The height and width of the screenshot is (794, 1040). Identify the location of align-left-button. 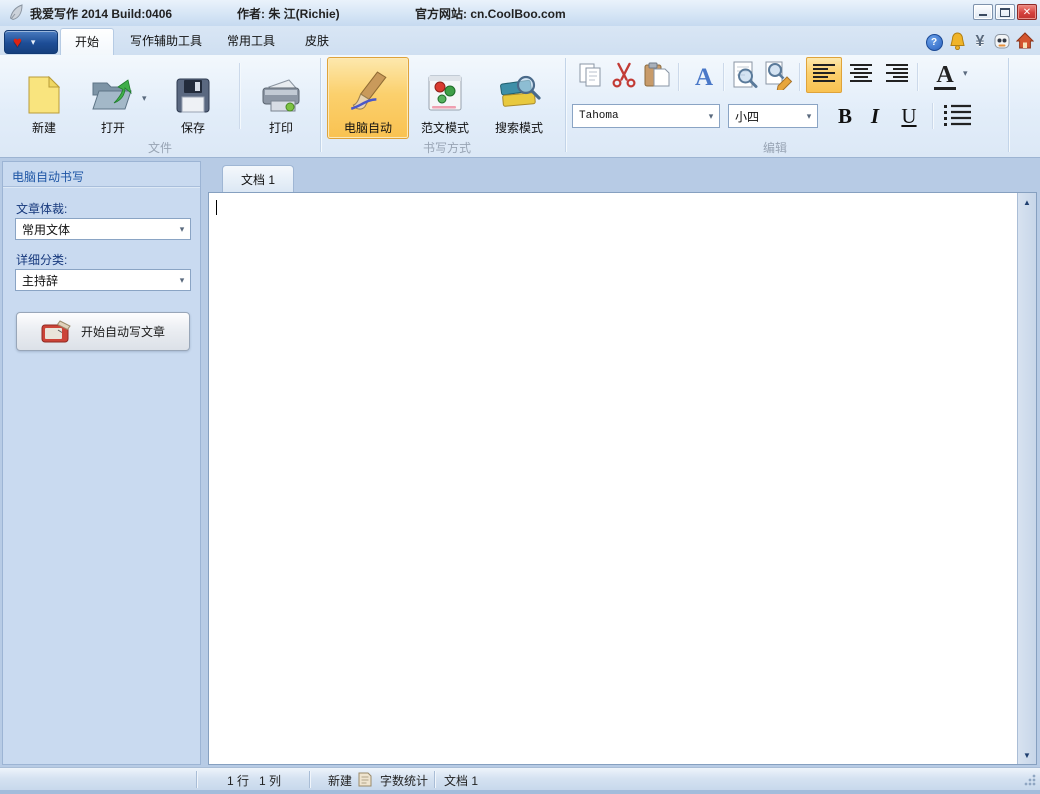
(824, 75).